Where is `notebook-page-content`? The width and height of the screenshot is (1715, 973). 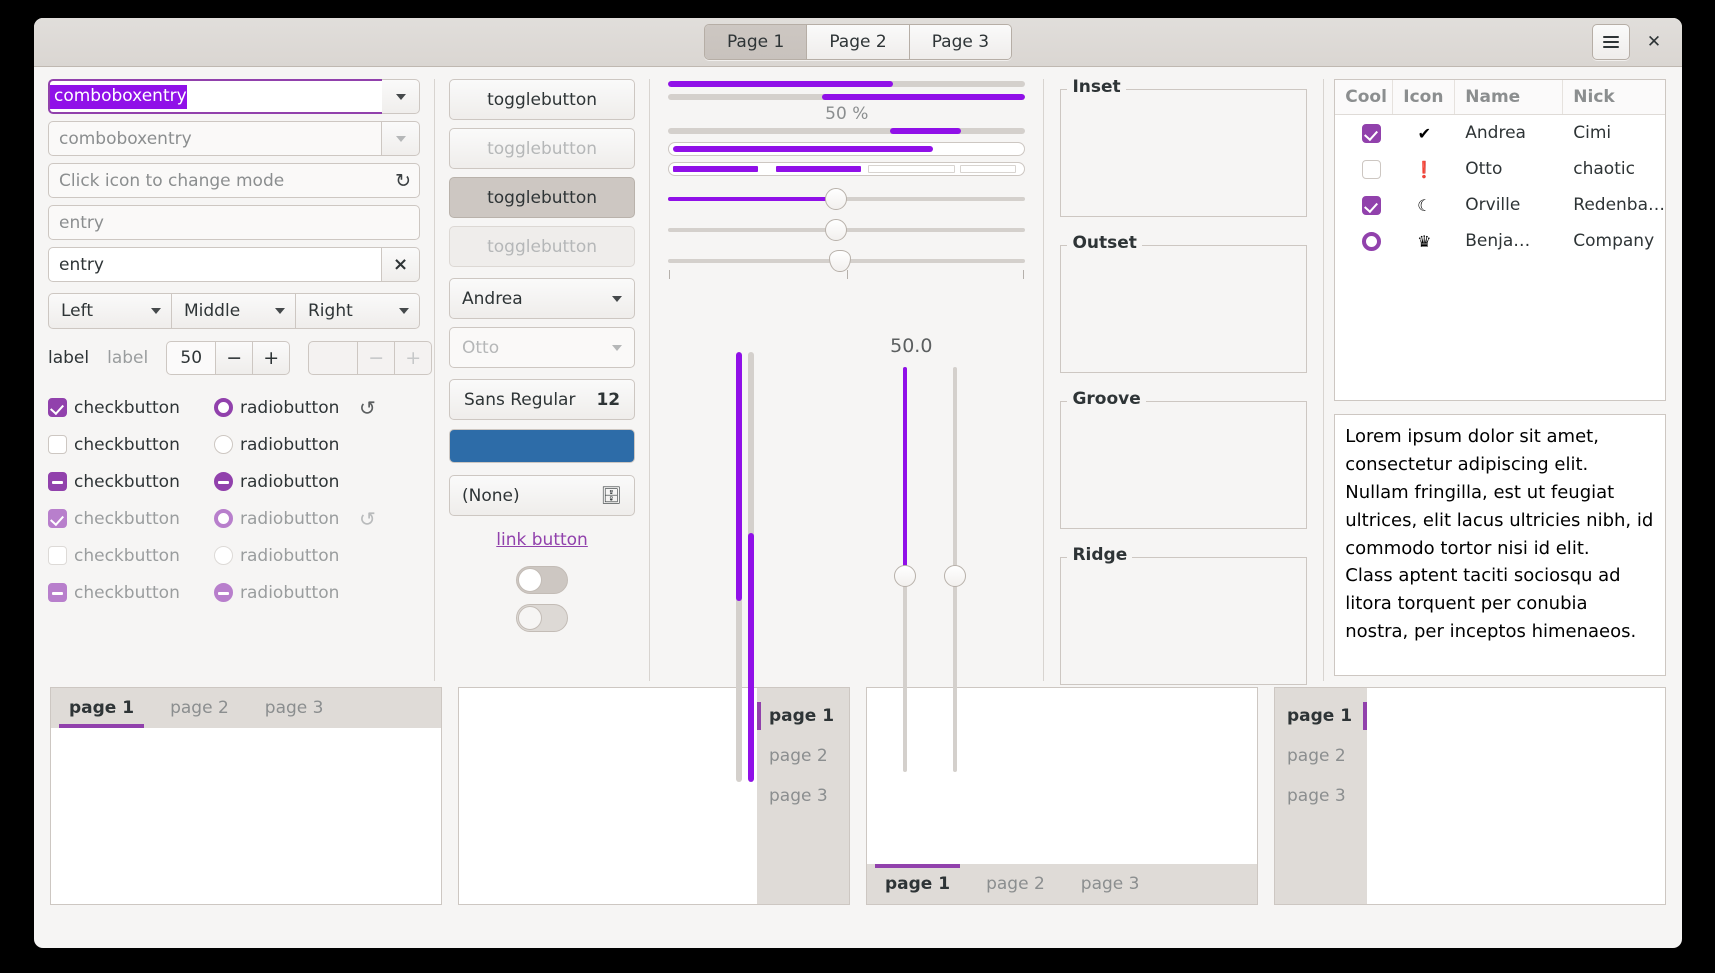 notebook-page-content is located at coordinates (246, 816).